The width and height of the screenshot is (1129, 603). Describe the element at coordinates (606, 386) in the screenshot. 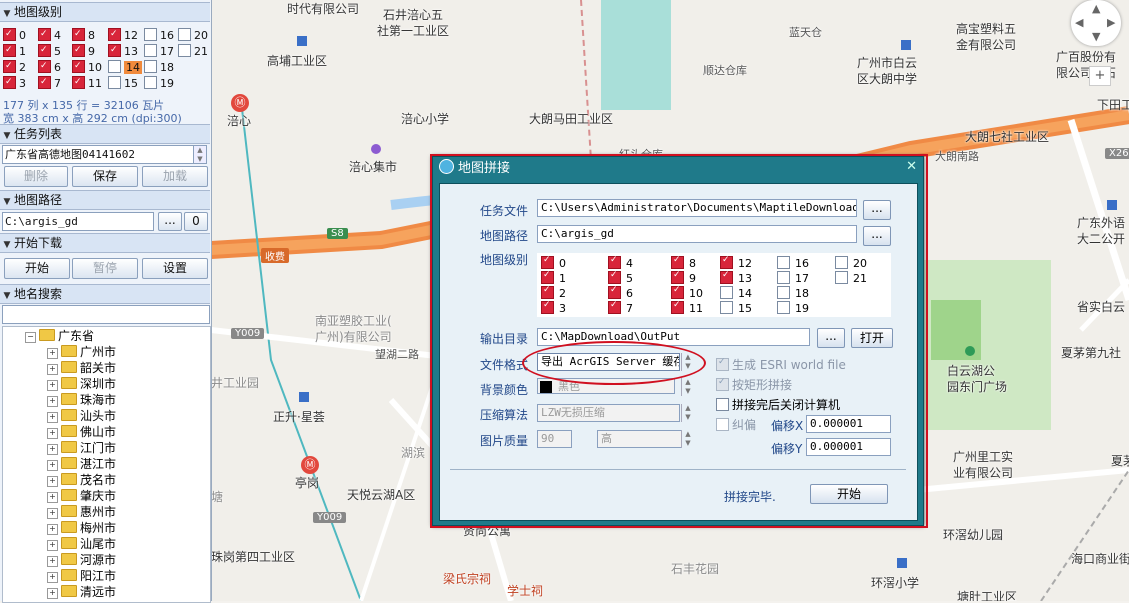

I see `bg-color-select: 黑色` at that location.